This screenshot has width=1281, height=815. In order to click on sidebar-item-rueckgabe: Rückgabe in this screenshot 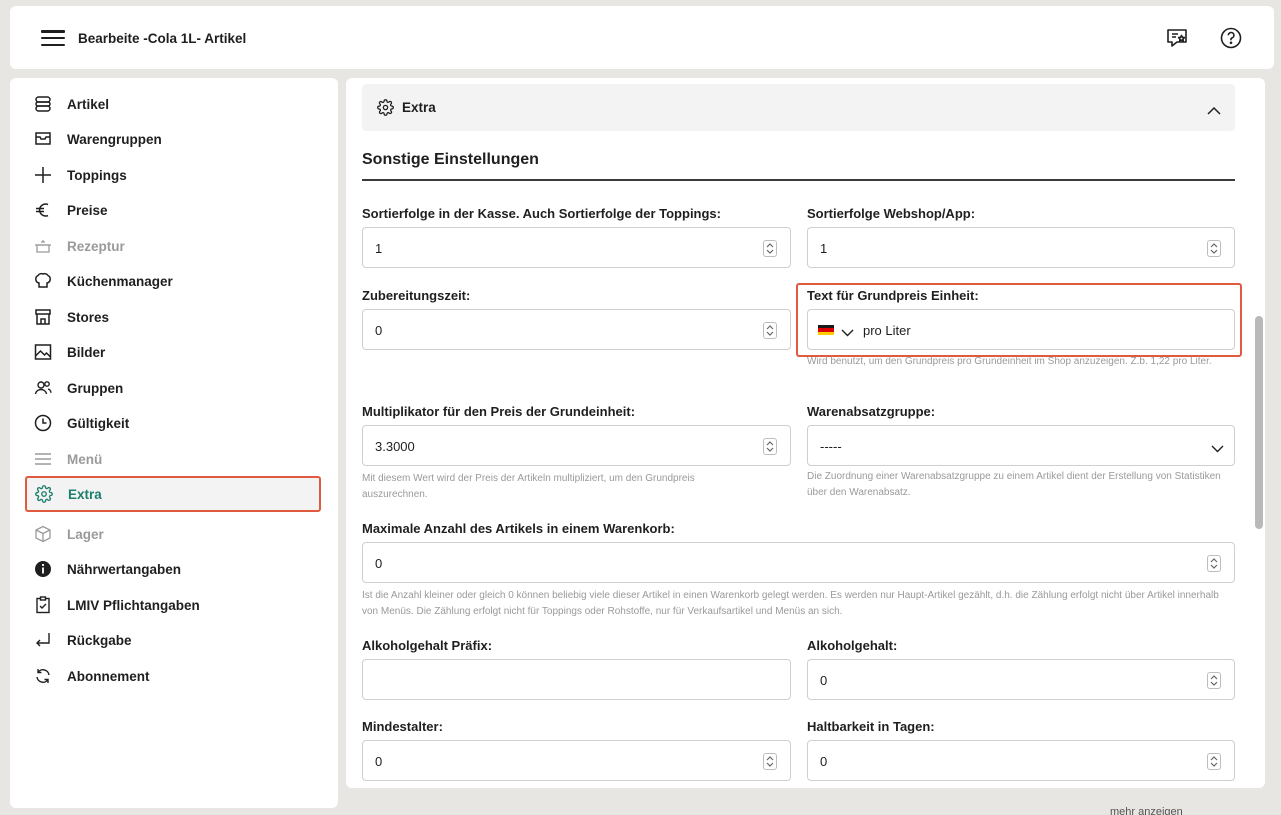, I will do `click(172, 640)`.